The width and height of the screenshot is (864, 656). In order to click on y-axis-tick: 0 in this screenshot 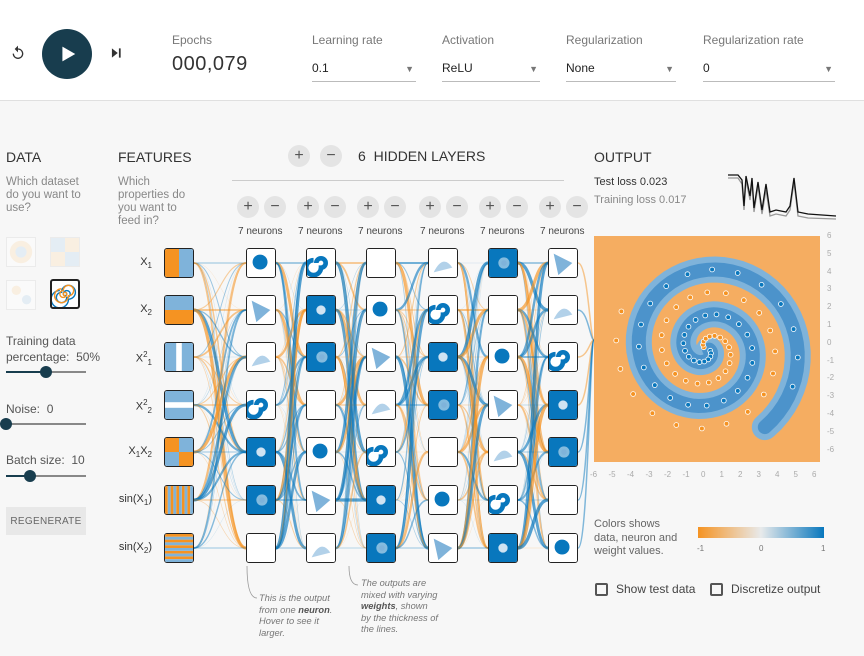, I will do `click(829, 342)`.